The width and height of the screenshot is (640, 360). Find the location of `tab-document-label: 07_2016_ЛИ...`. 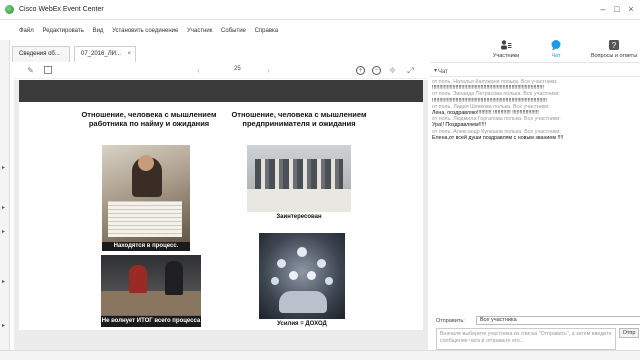

tab-document-label: 07_2016_ЛИ... is located at coordinates (101, 54).